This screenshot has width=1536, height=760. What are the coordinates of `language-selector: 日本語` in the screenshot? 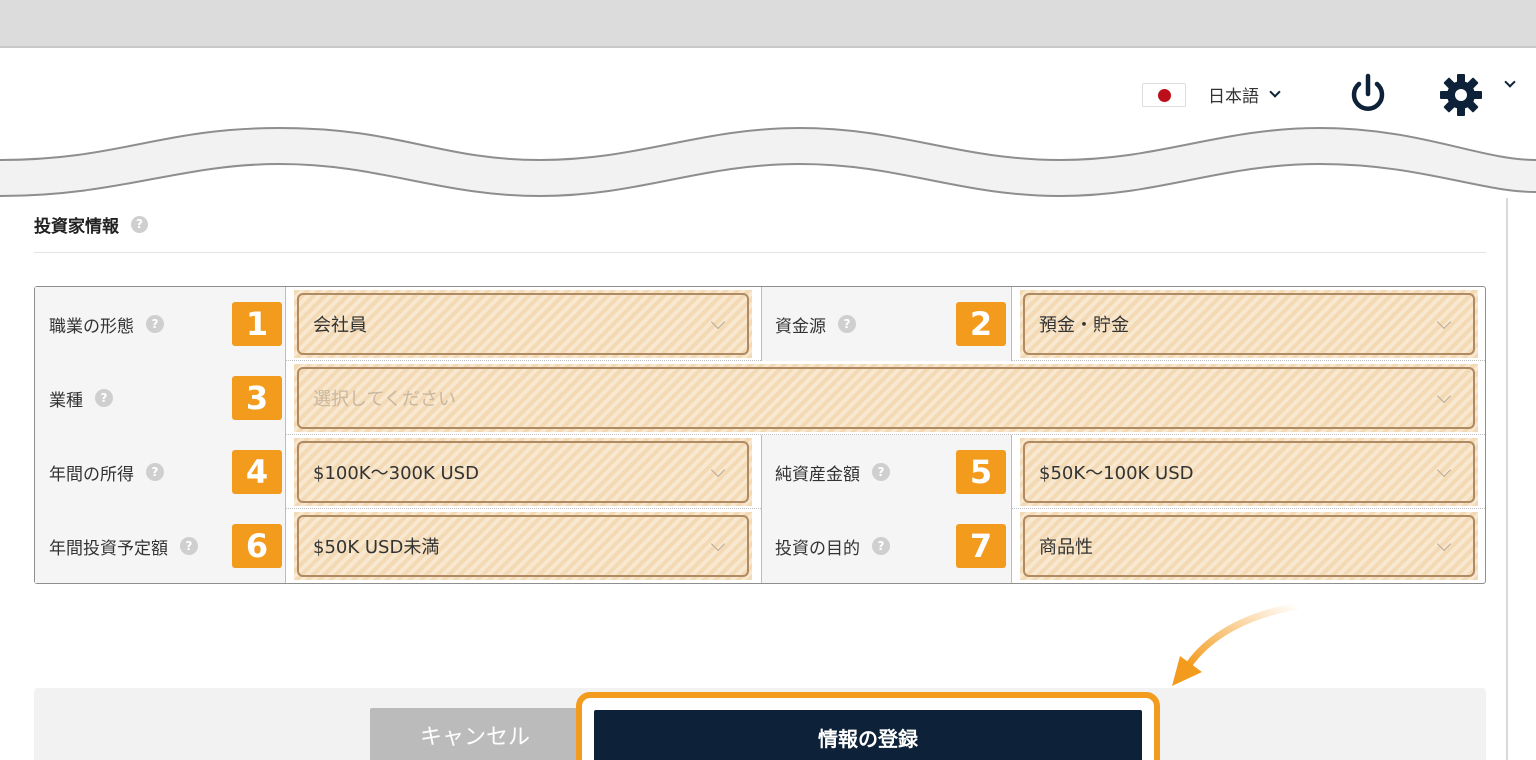 It's located at (1211, 94).